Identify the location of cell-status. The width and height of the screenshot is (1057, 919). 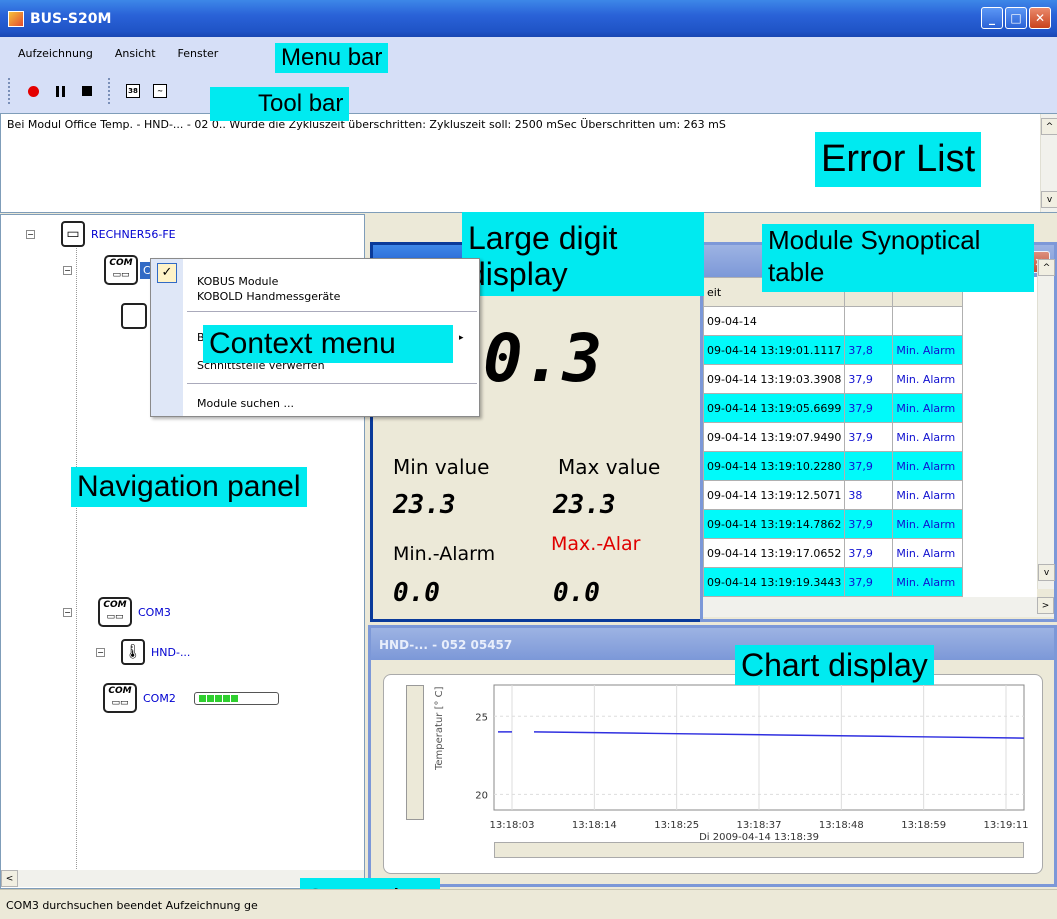
(928, 321).